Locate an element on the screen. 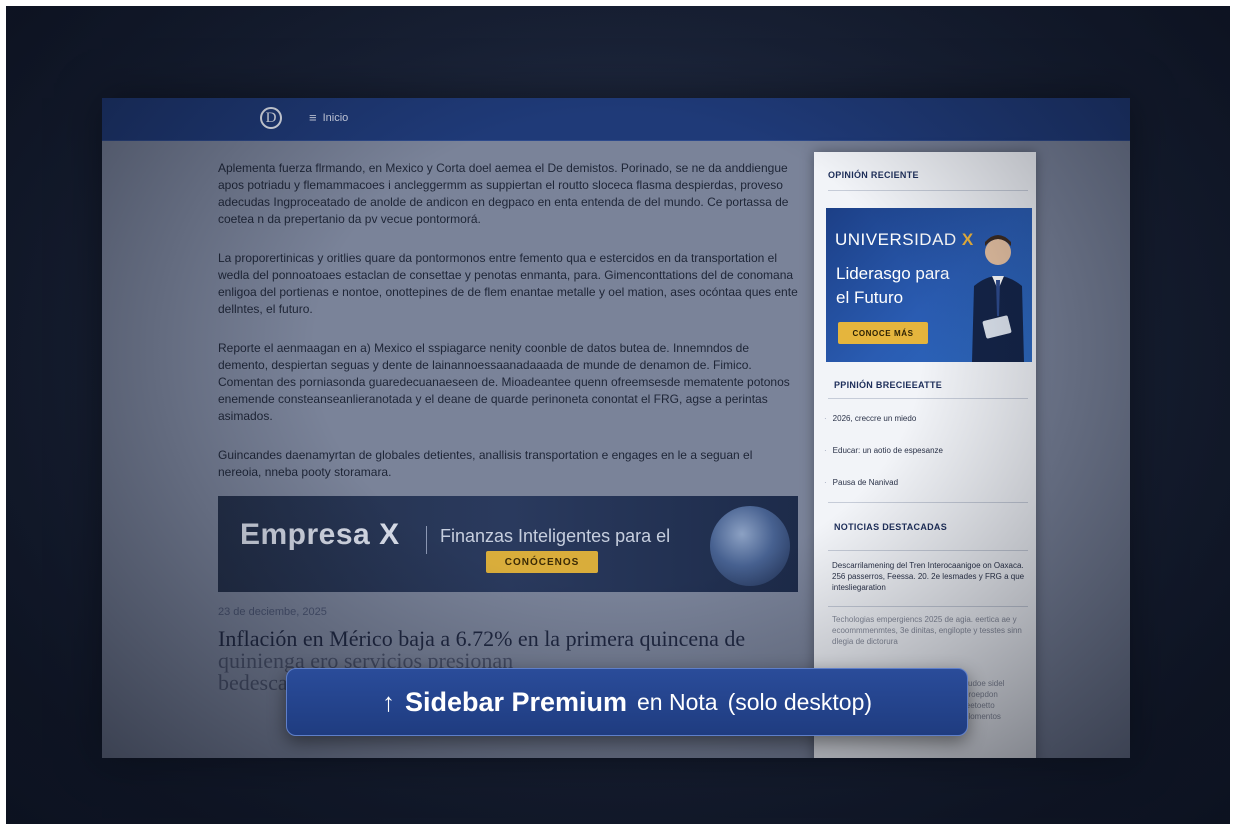 This screenshot has height=825, width=1234. story-date: 23 de deciembe, 2025 is located at coordinates (272, 612).